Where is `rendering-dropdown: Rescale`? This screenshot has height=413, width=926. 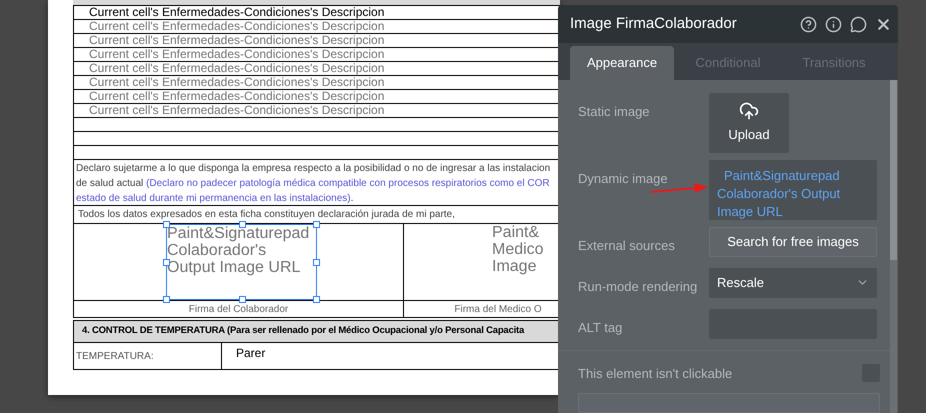 rendering-dropdown: Rescale is located at coordinates (793, 283).